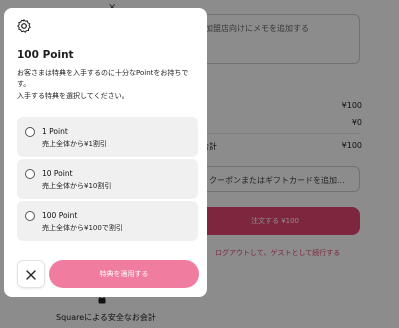 The height and width of the screenshot is (328, 399). I want to click on apply-reward-button: 特典を適用する, so click(124, 274).